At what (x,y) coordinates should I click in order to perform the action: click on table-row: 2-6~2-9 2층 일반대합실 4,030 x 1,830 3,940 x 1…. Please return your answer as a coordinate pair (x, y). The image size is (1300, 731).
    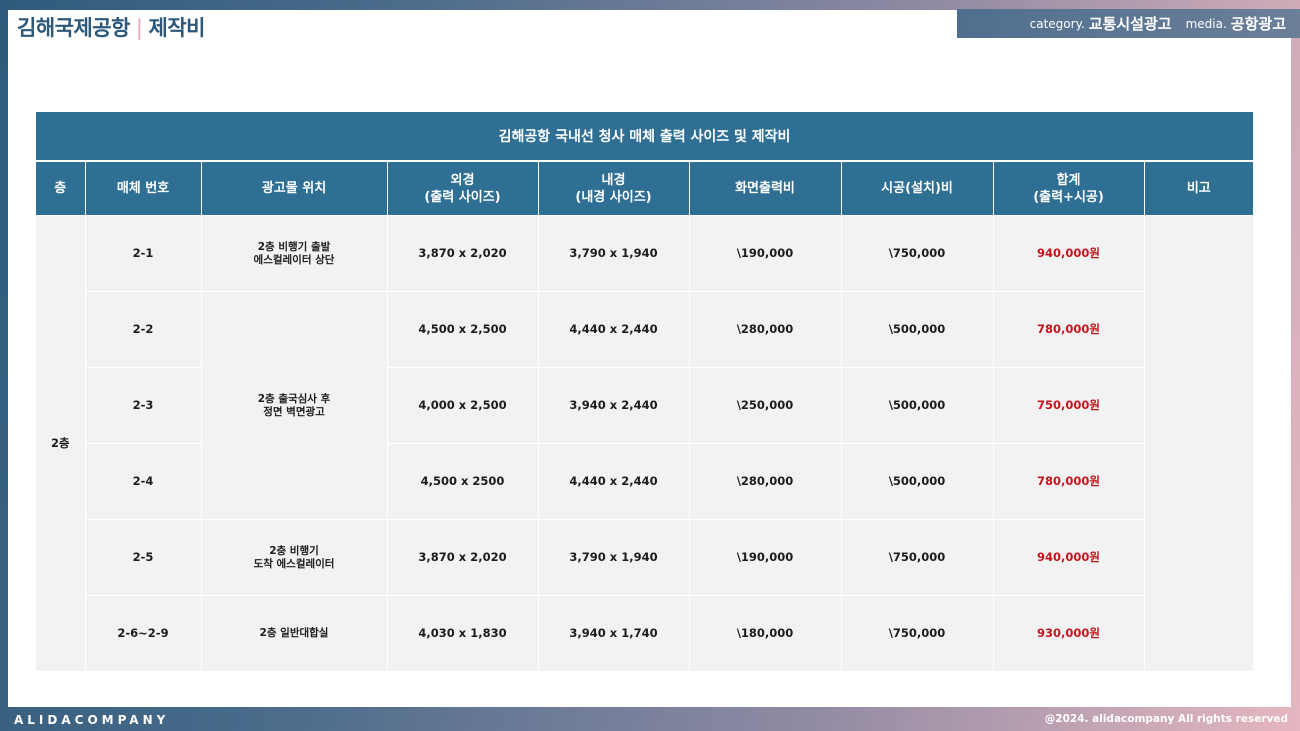
    Looking at the image, I should click on (644, 633).